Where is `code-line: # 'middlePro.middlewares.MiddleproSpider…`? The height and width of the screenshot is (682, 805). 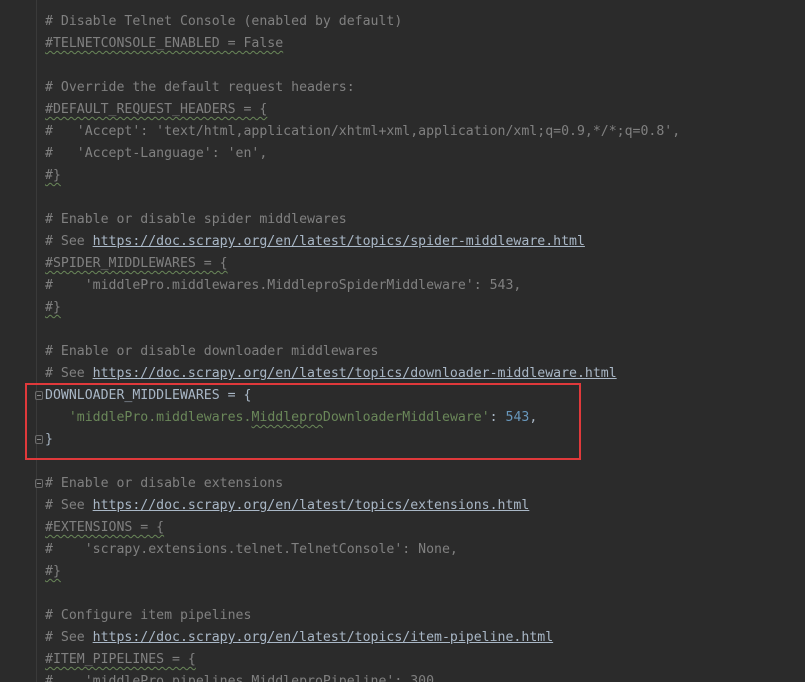 code-line: # 'middlePro.middlewares.MiddleproSpider… is located at coordinates (362, 286).